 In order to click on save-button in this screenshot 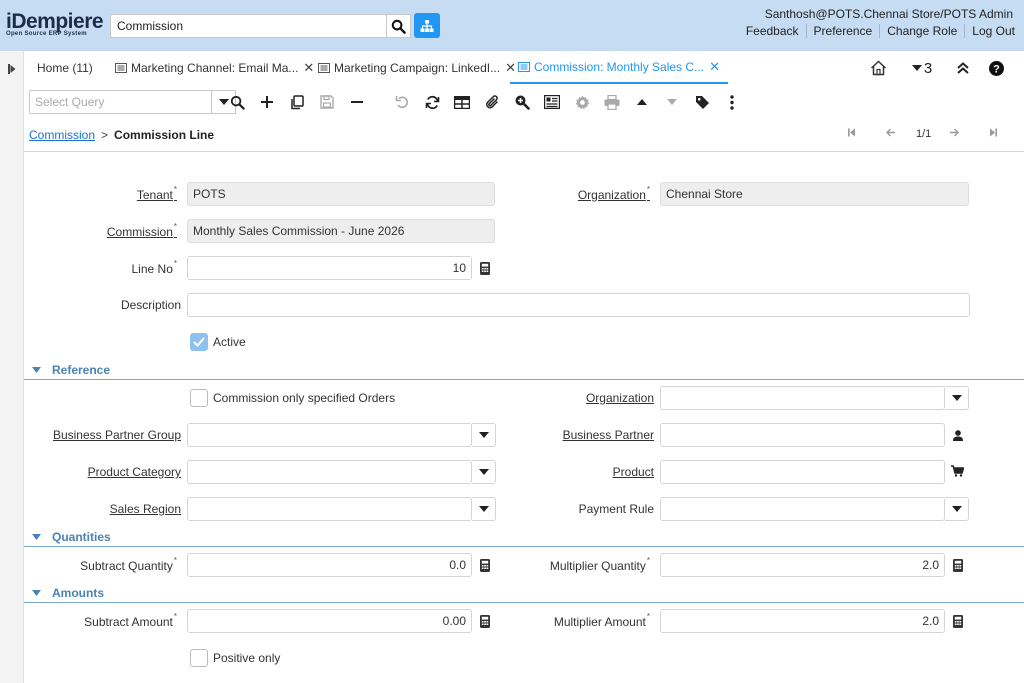, I will do `click(327, 102)`.